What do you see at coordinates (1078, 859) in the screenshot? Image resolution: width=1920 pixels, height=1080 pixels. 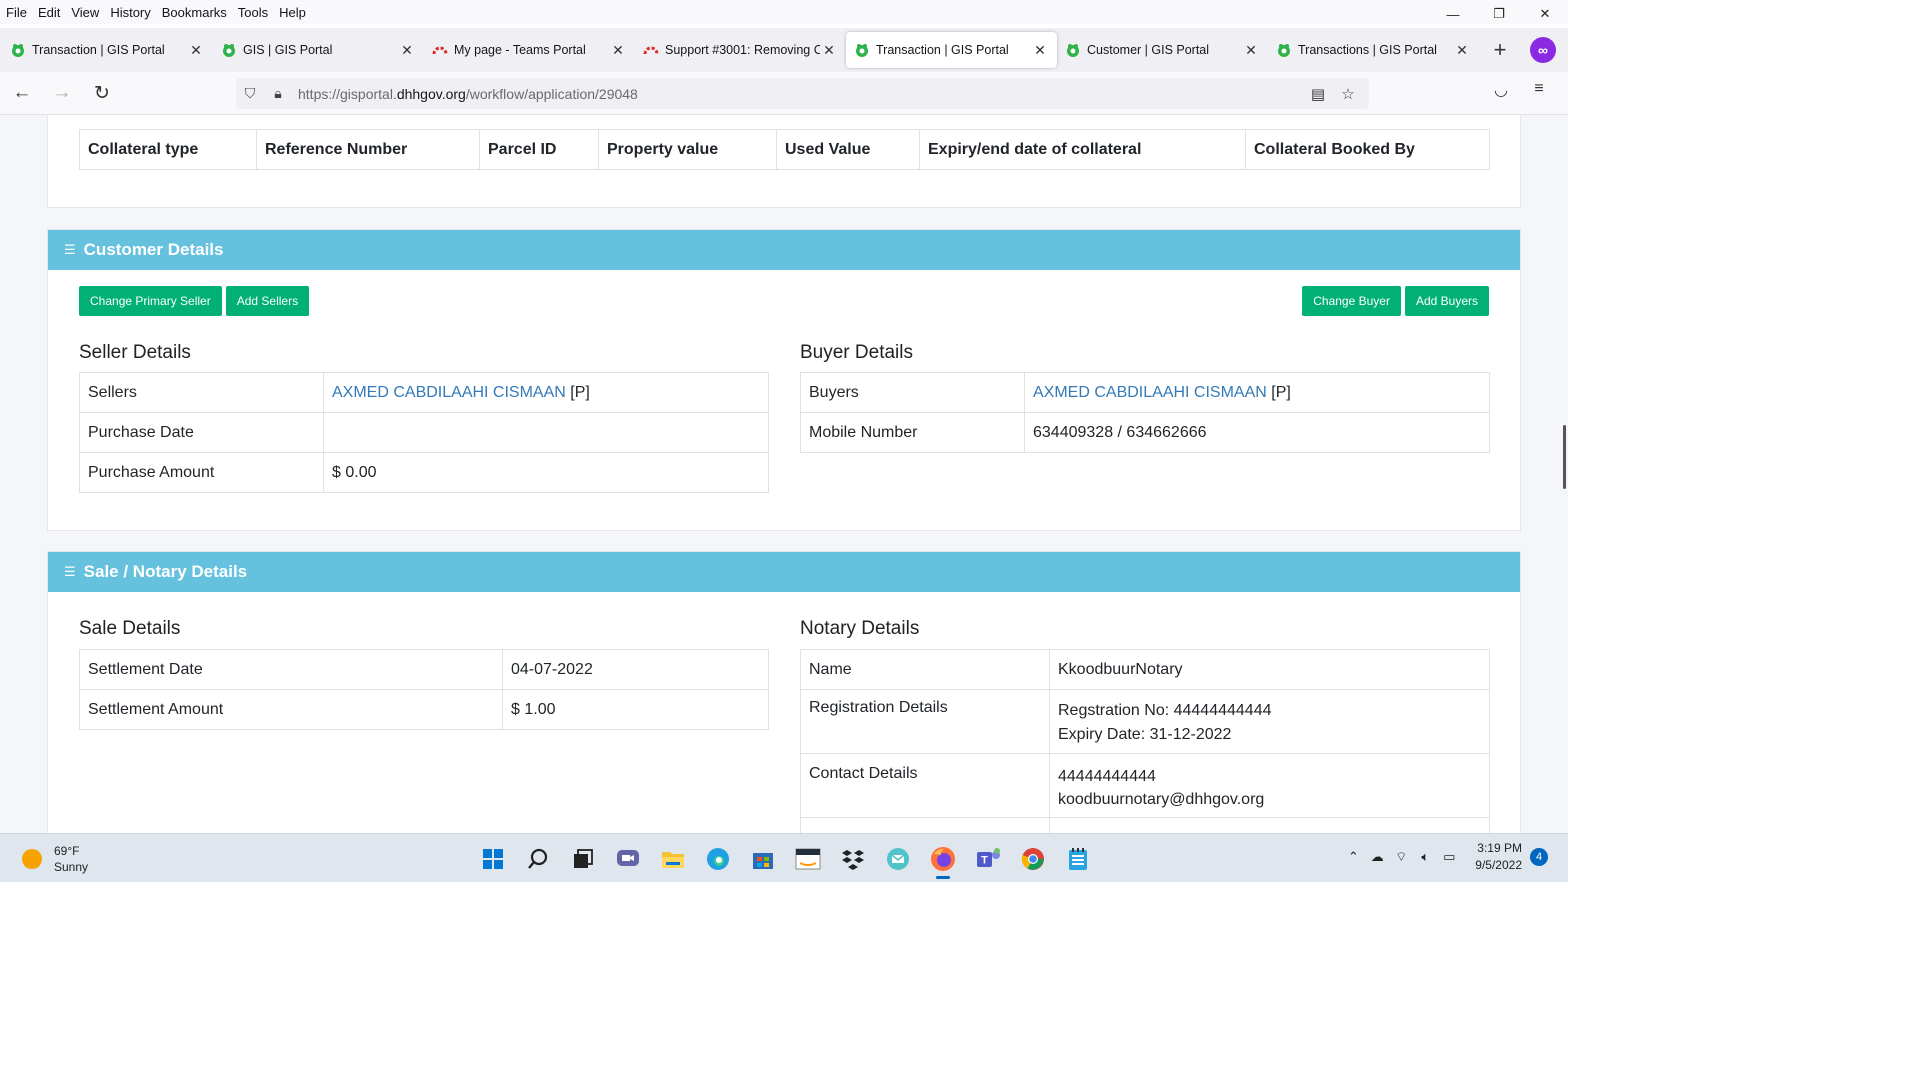 I see `notepad-icon` at bounding box center [1078, 859].